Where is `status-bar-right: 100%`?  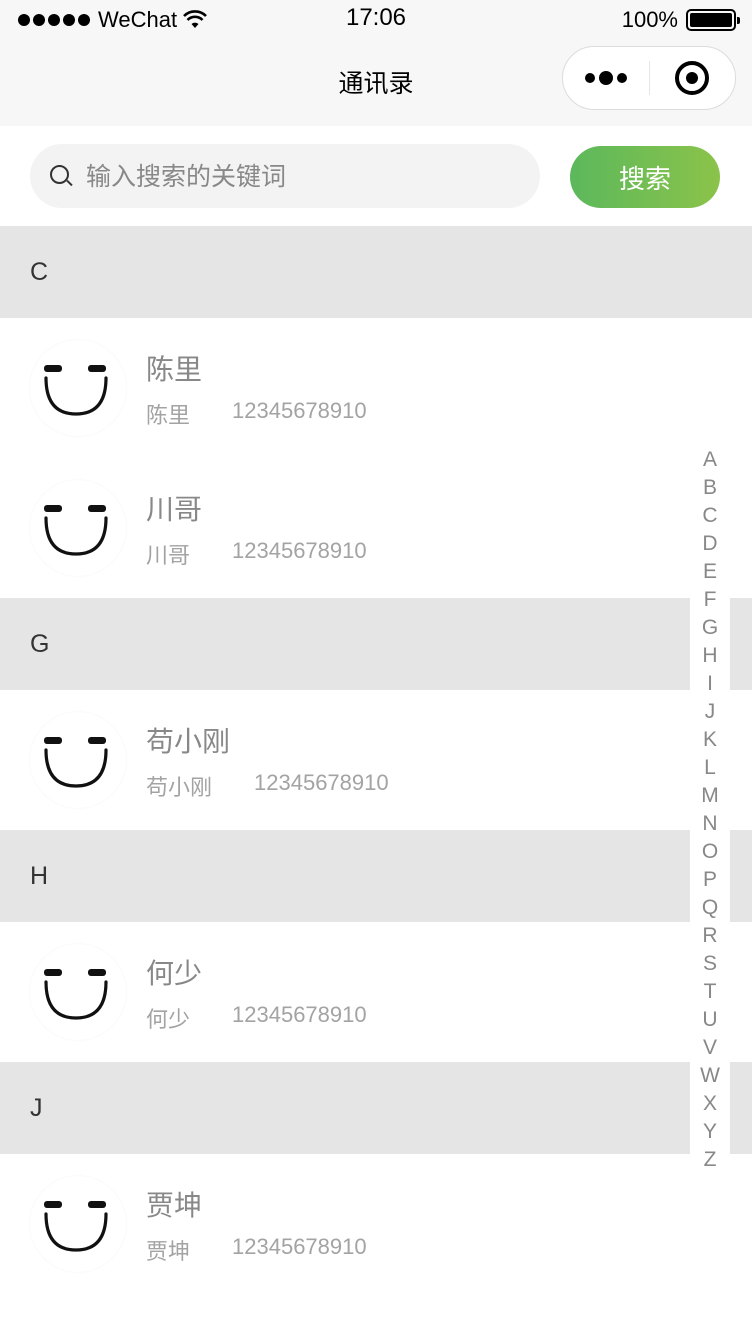
status-bar-right: 100% is located at coordinates (680, 20).